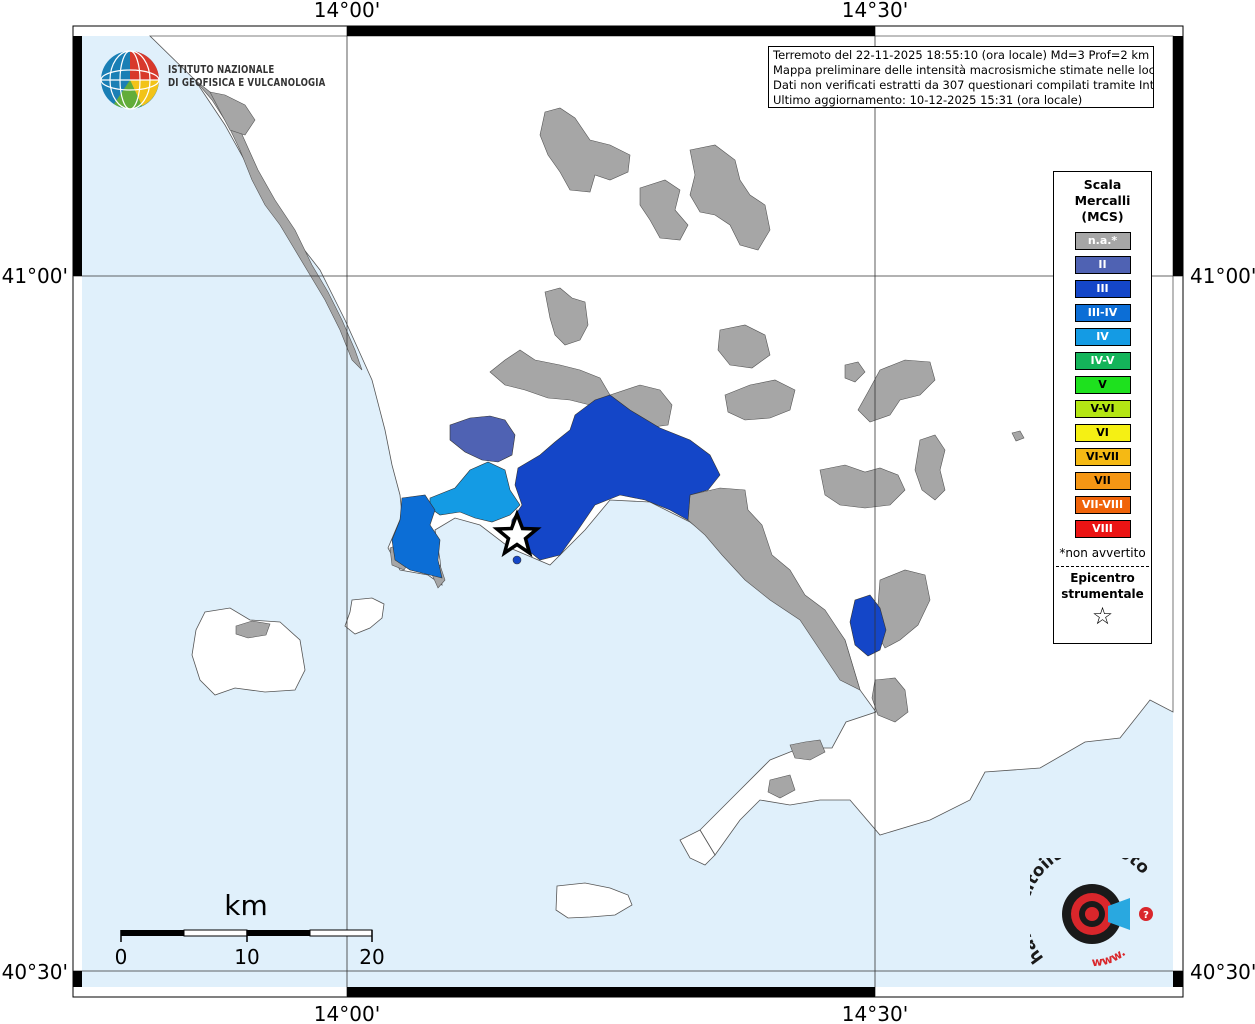 This screenshot has height=1024, width=1255. Describe the element at coordinates (35, 972) in the screenshot. I see `lat-label-lower-left: 40°30'` at that location.